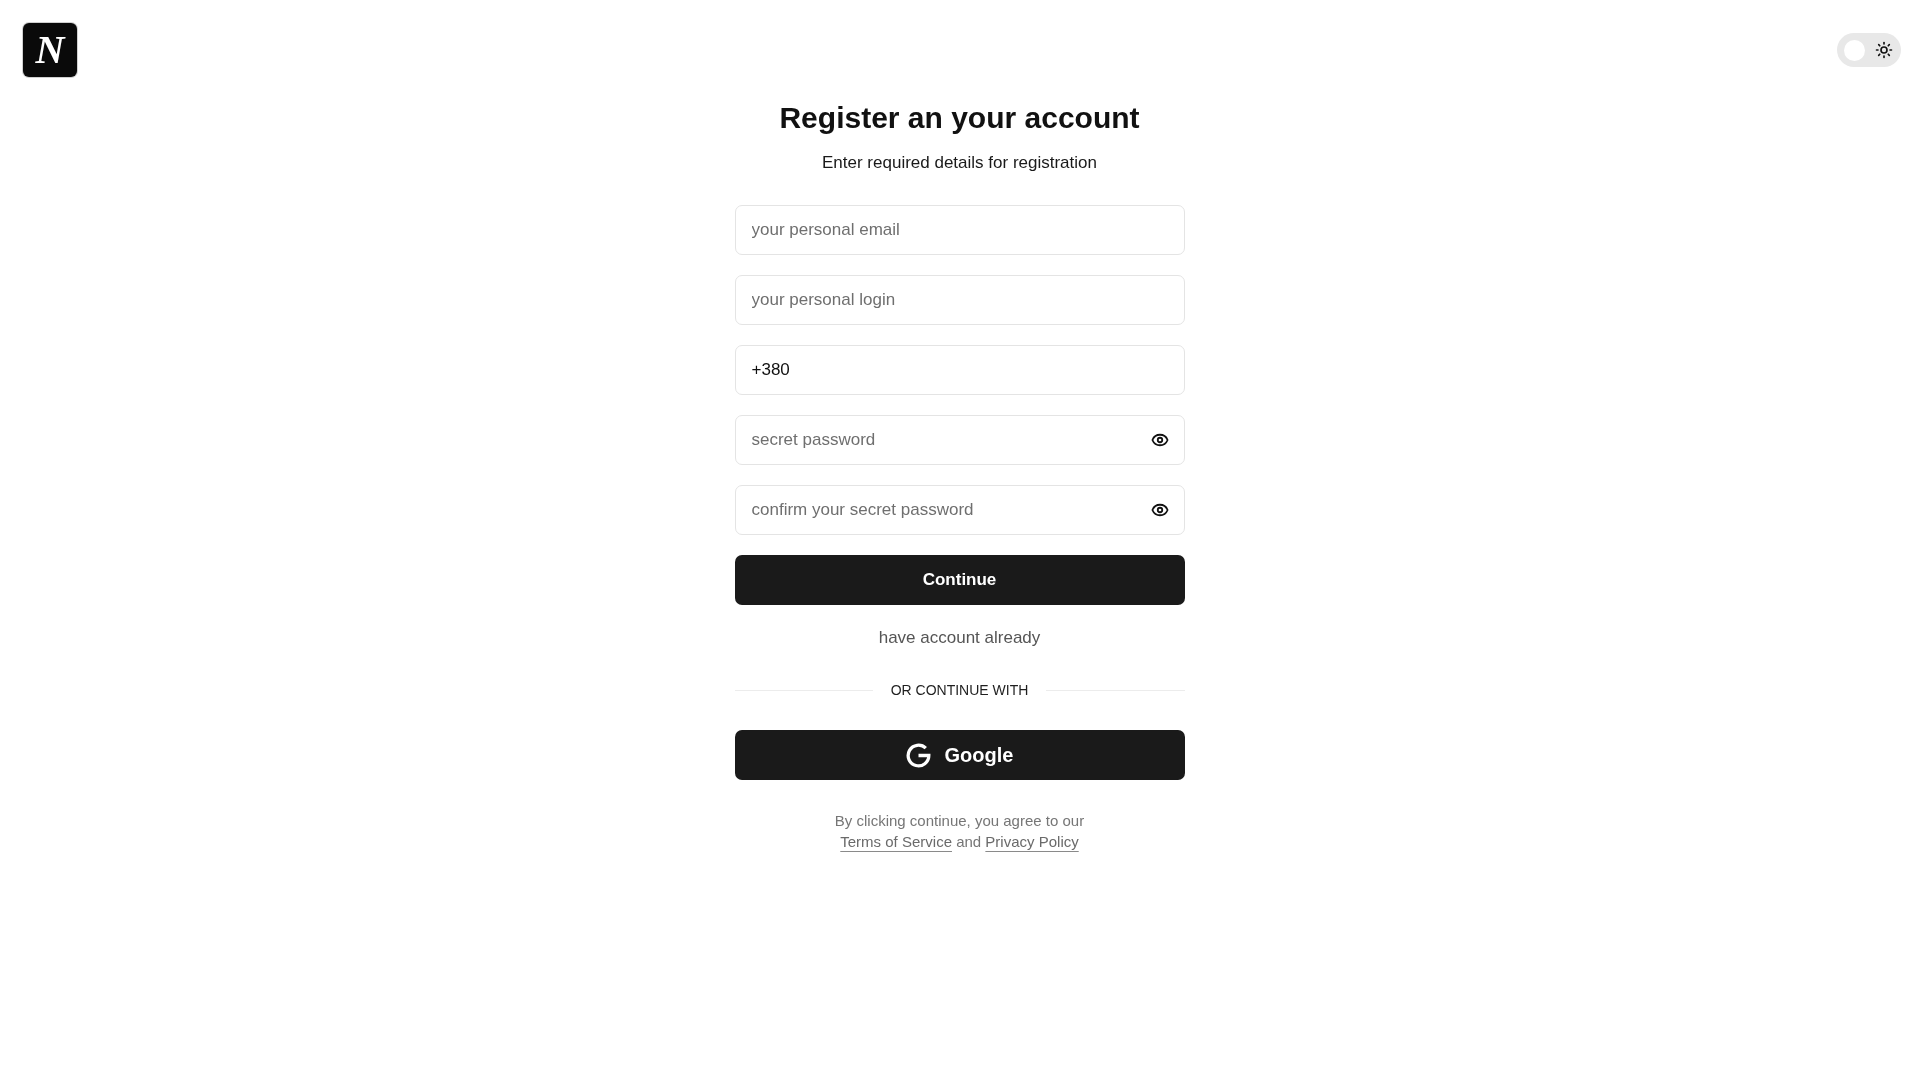 The width and height of the screenshot is (1919, 1079). What do you see at coordinates (959, 755) in the screenshot?
I see `google-button: Google` at bounding box center [959, 755].